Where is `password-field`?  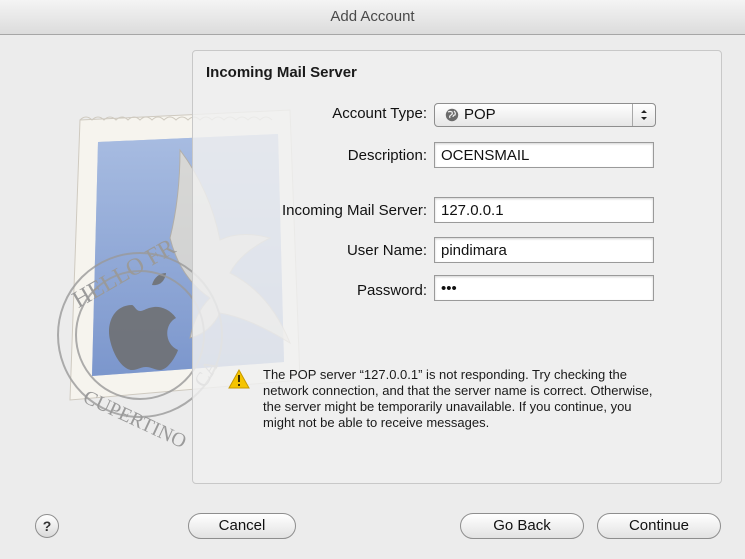
password-field is located at coordinates (544, 288).